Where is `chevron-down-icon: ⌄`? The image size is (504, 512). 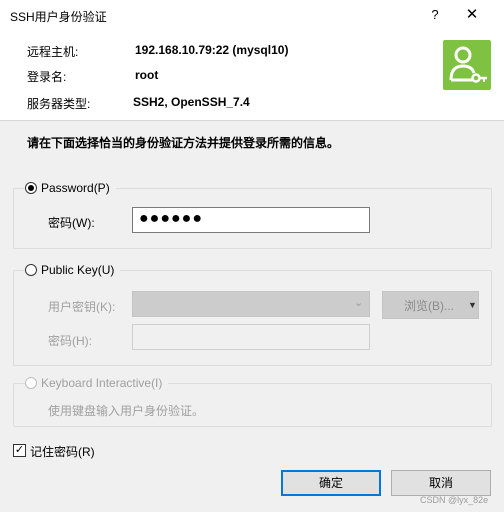
chevron-down-icon: ⌄ is located at coordinates (359, 303).